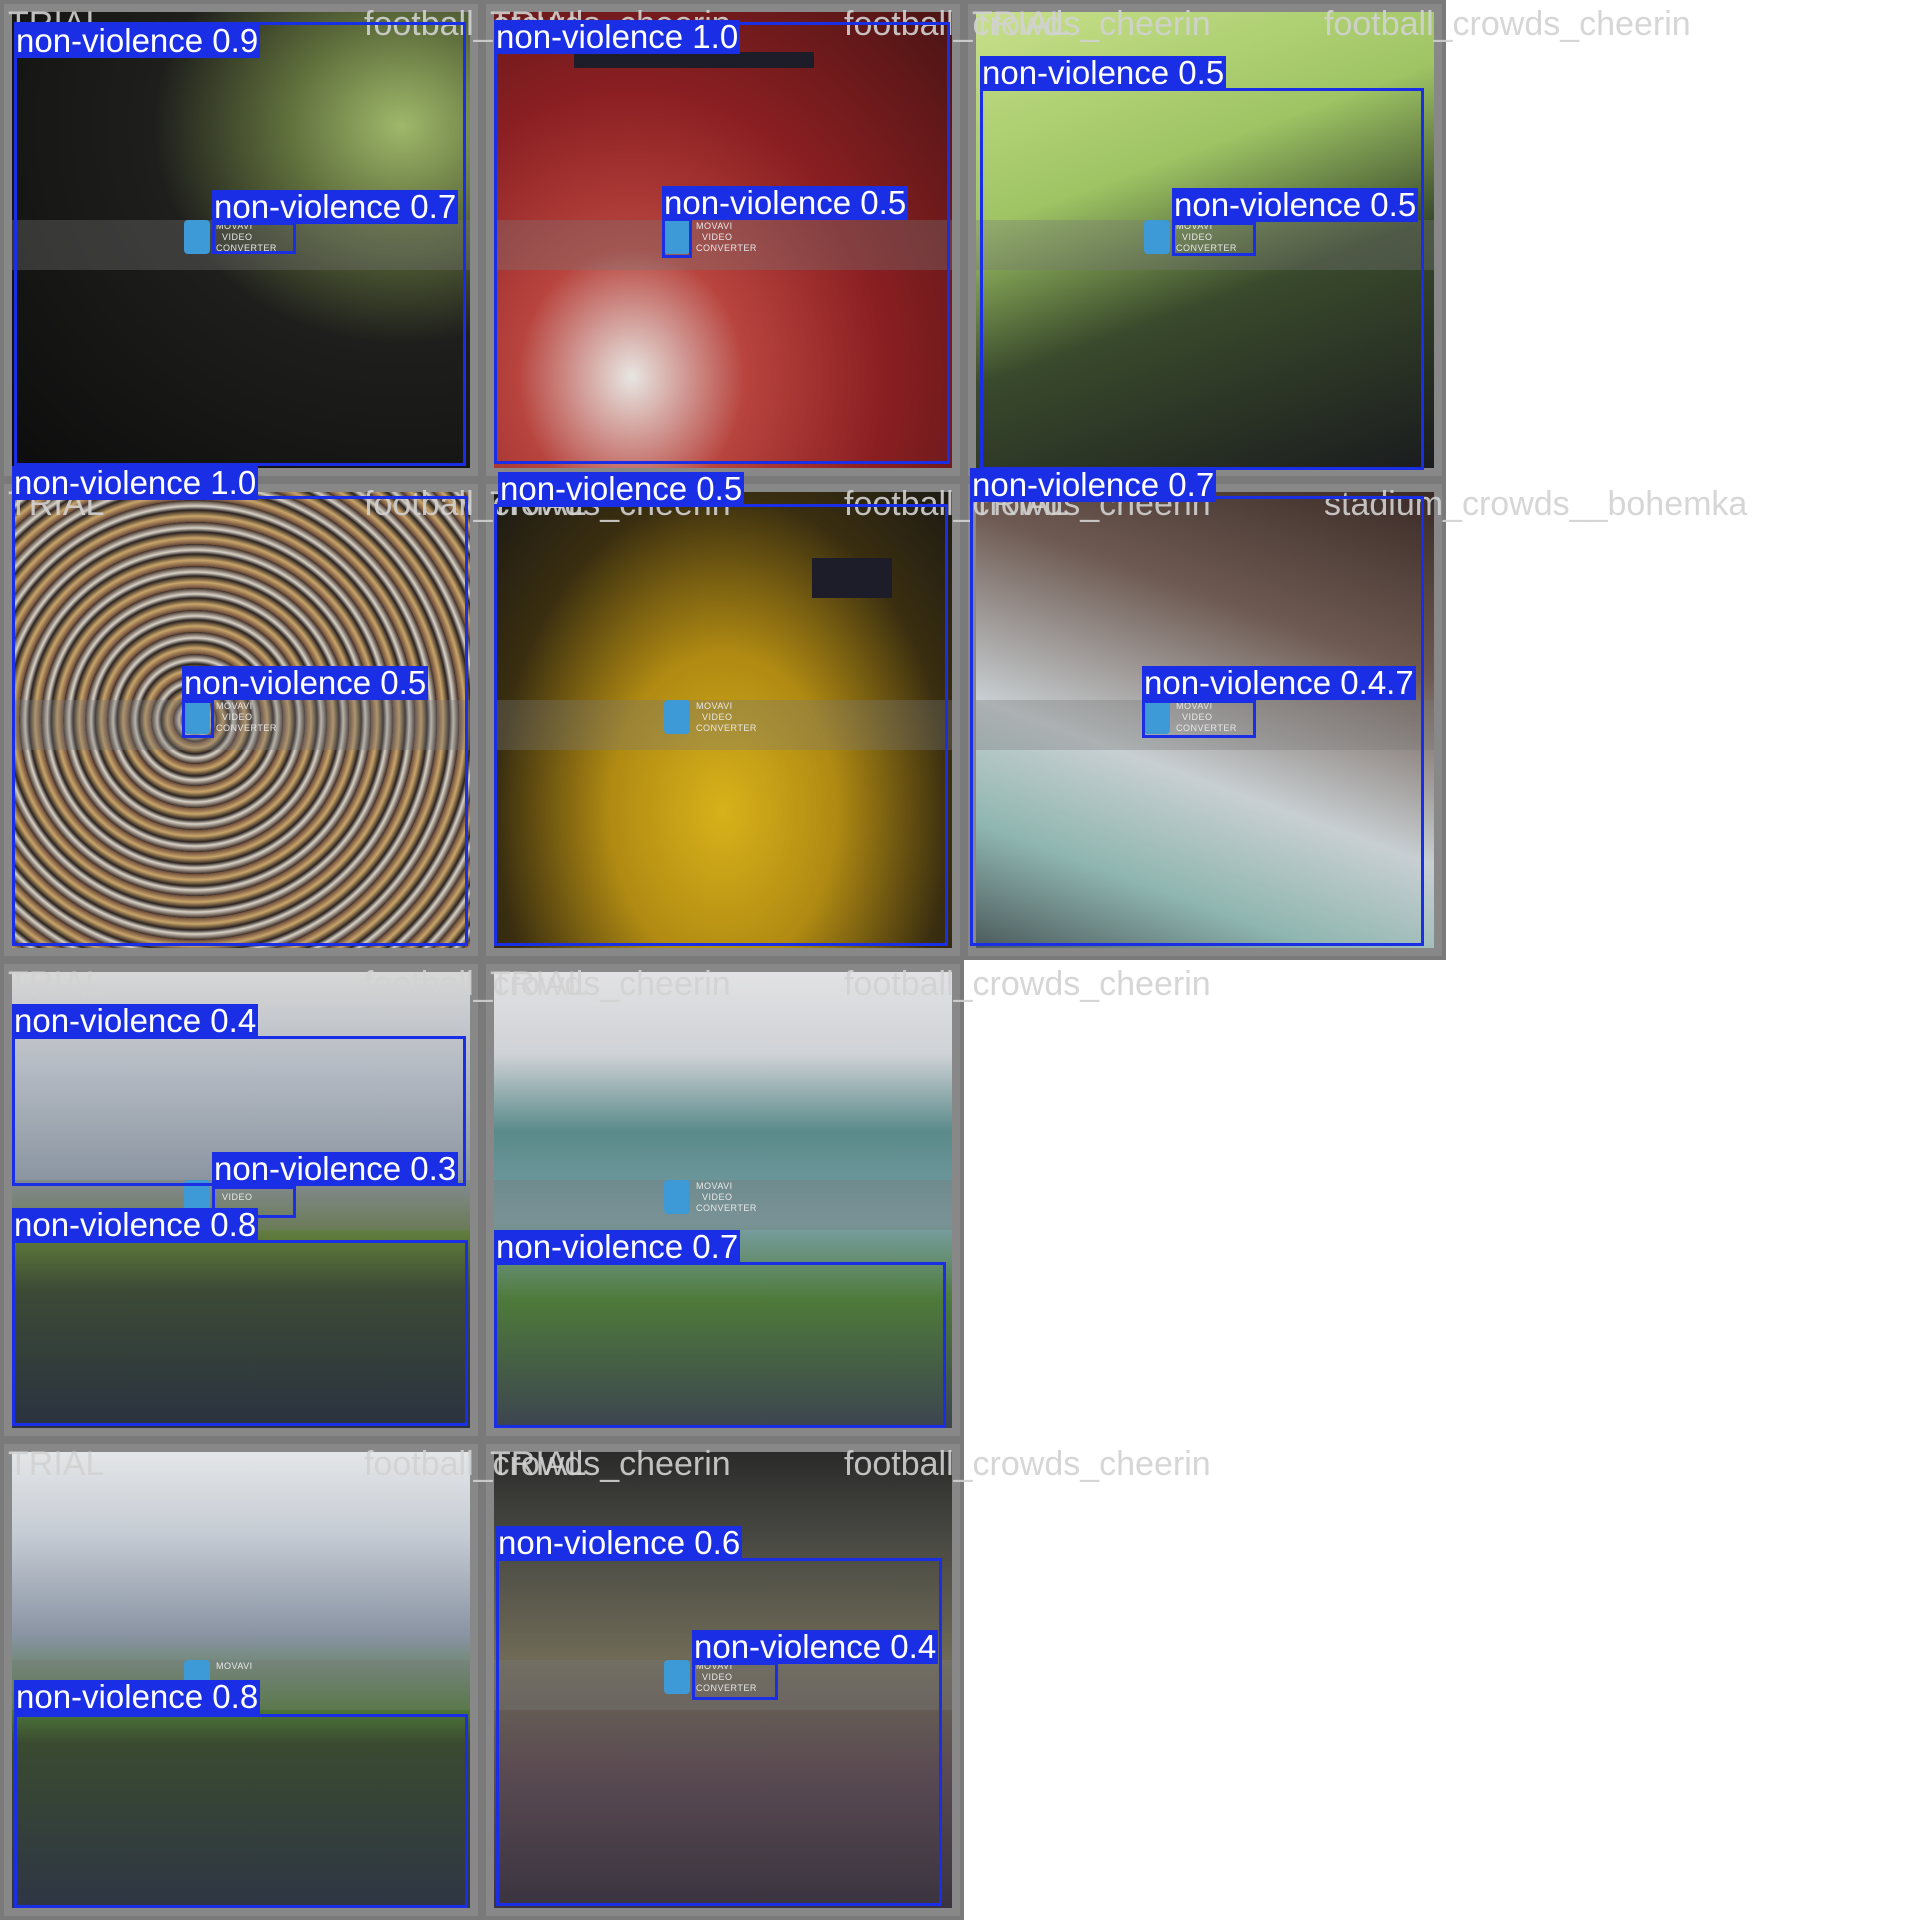  What do you see at coordinates (137, 40) in the screenshot?
I see `detection-label: non-violence 0.9` at bounding box center [137, 40].